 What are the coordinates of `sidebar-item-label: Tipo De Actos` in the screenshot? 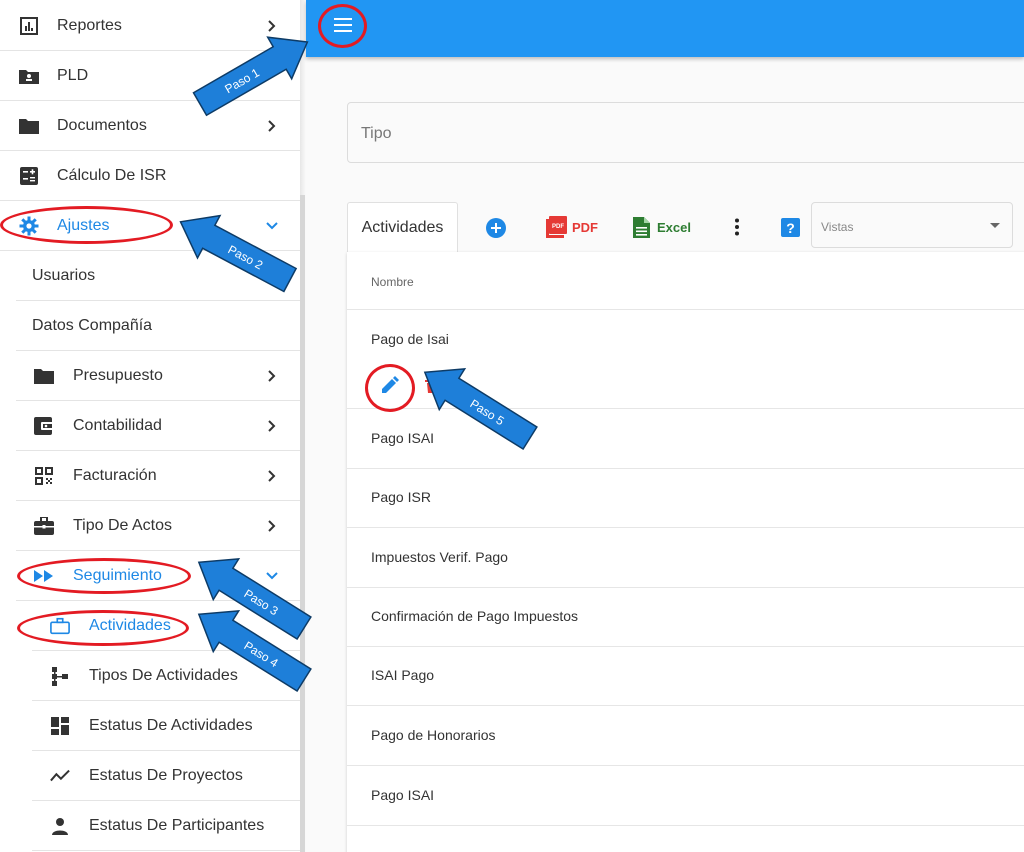 It's located at (123, 525).